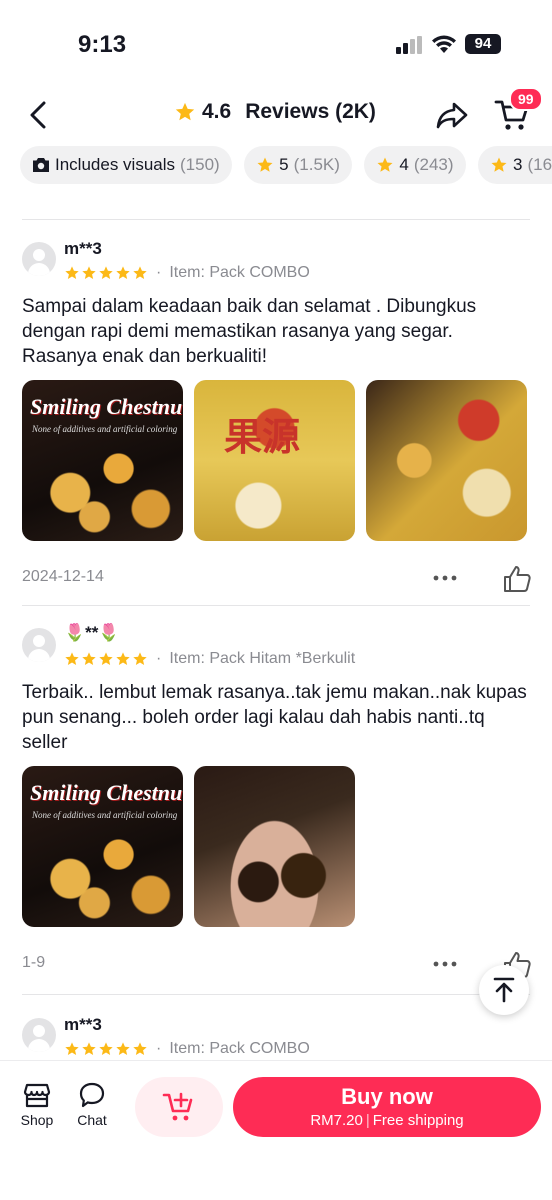 The height and width of the screenshot is (1200, 552). Describe the element at coordinates (39, 115) in the screenshot. I see `back-arrow-icon` at that location.